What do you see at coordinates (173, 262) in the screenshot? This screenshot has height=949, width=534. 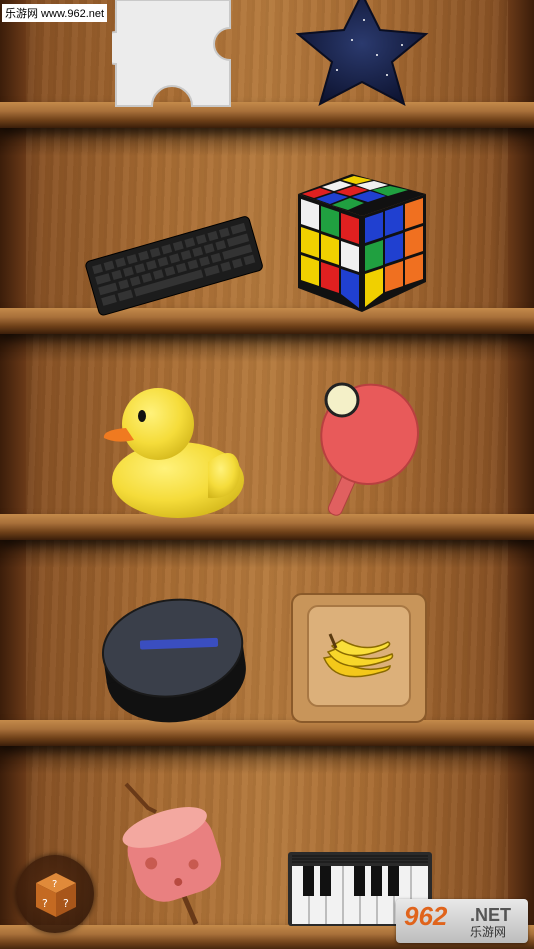 I see `keyboard-item` at bounding box center [173, 262].